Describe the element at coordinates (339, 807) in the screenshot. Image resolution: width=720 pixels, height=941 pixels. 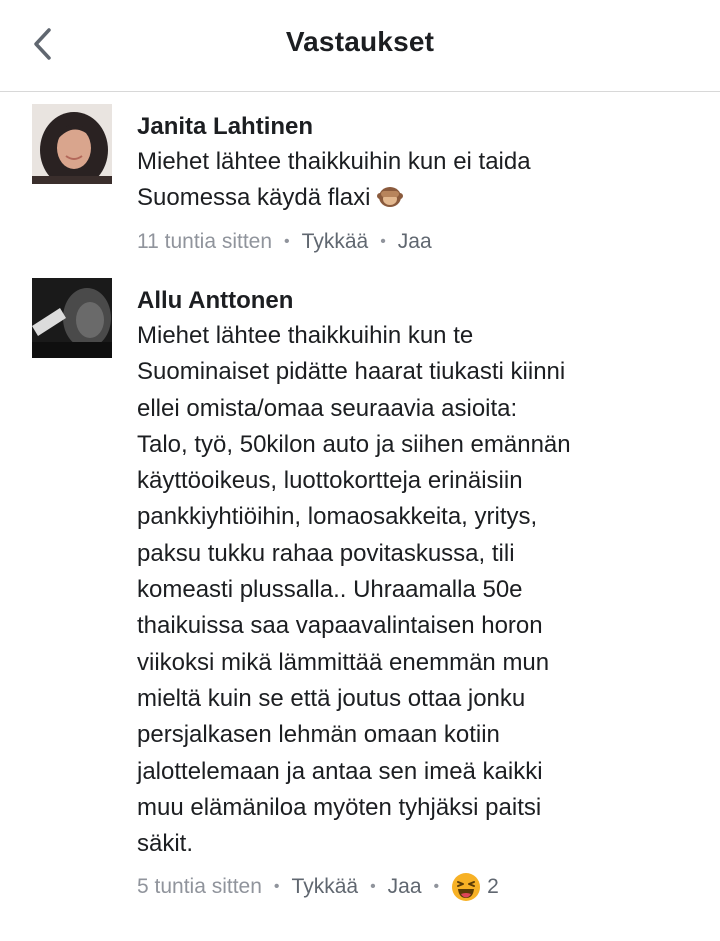
I see `comment-text-line: muu elämäniloa myöten tyhjäksi paitsi` at that location.